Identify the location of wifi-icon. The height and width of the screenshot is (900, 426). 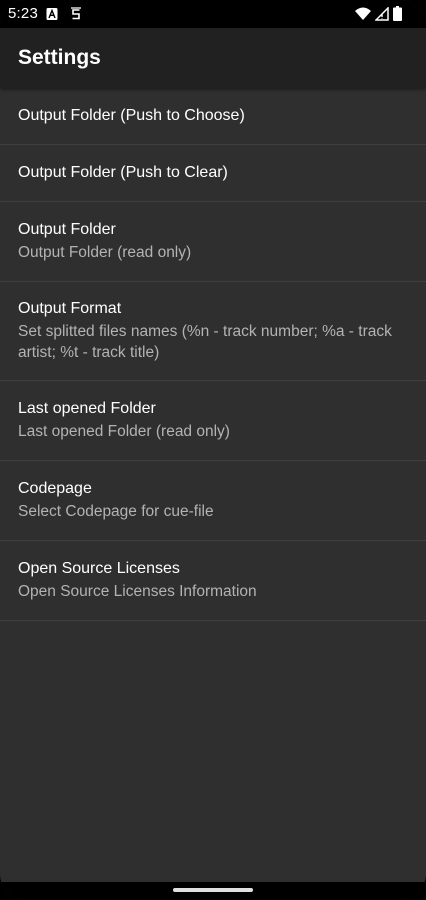
(363, 13).